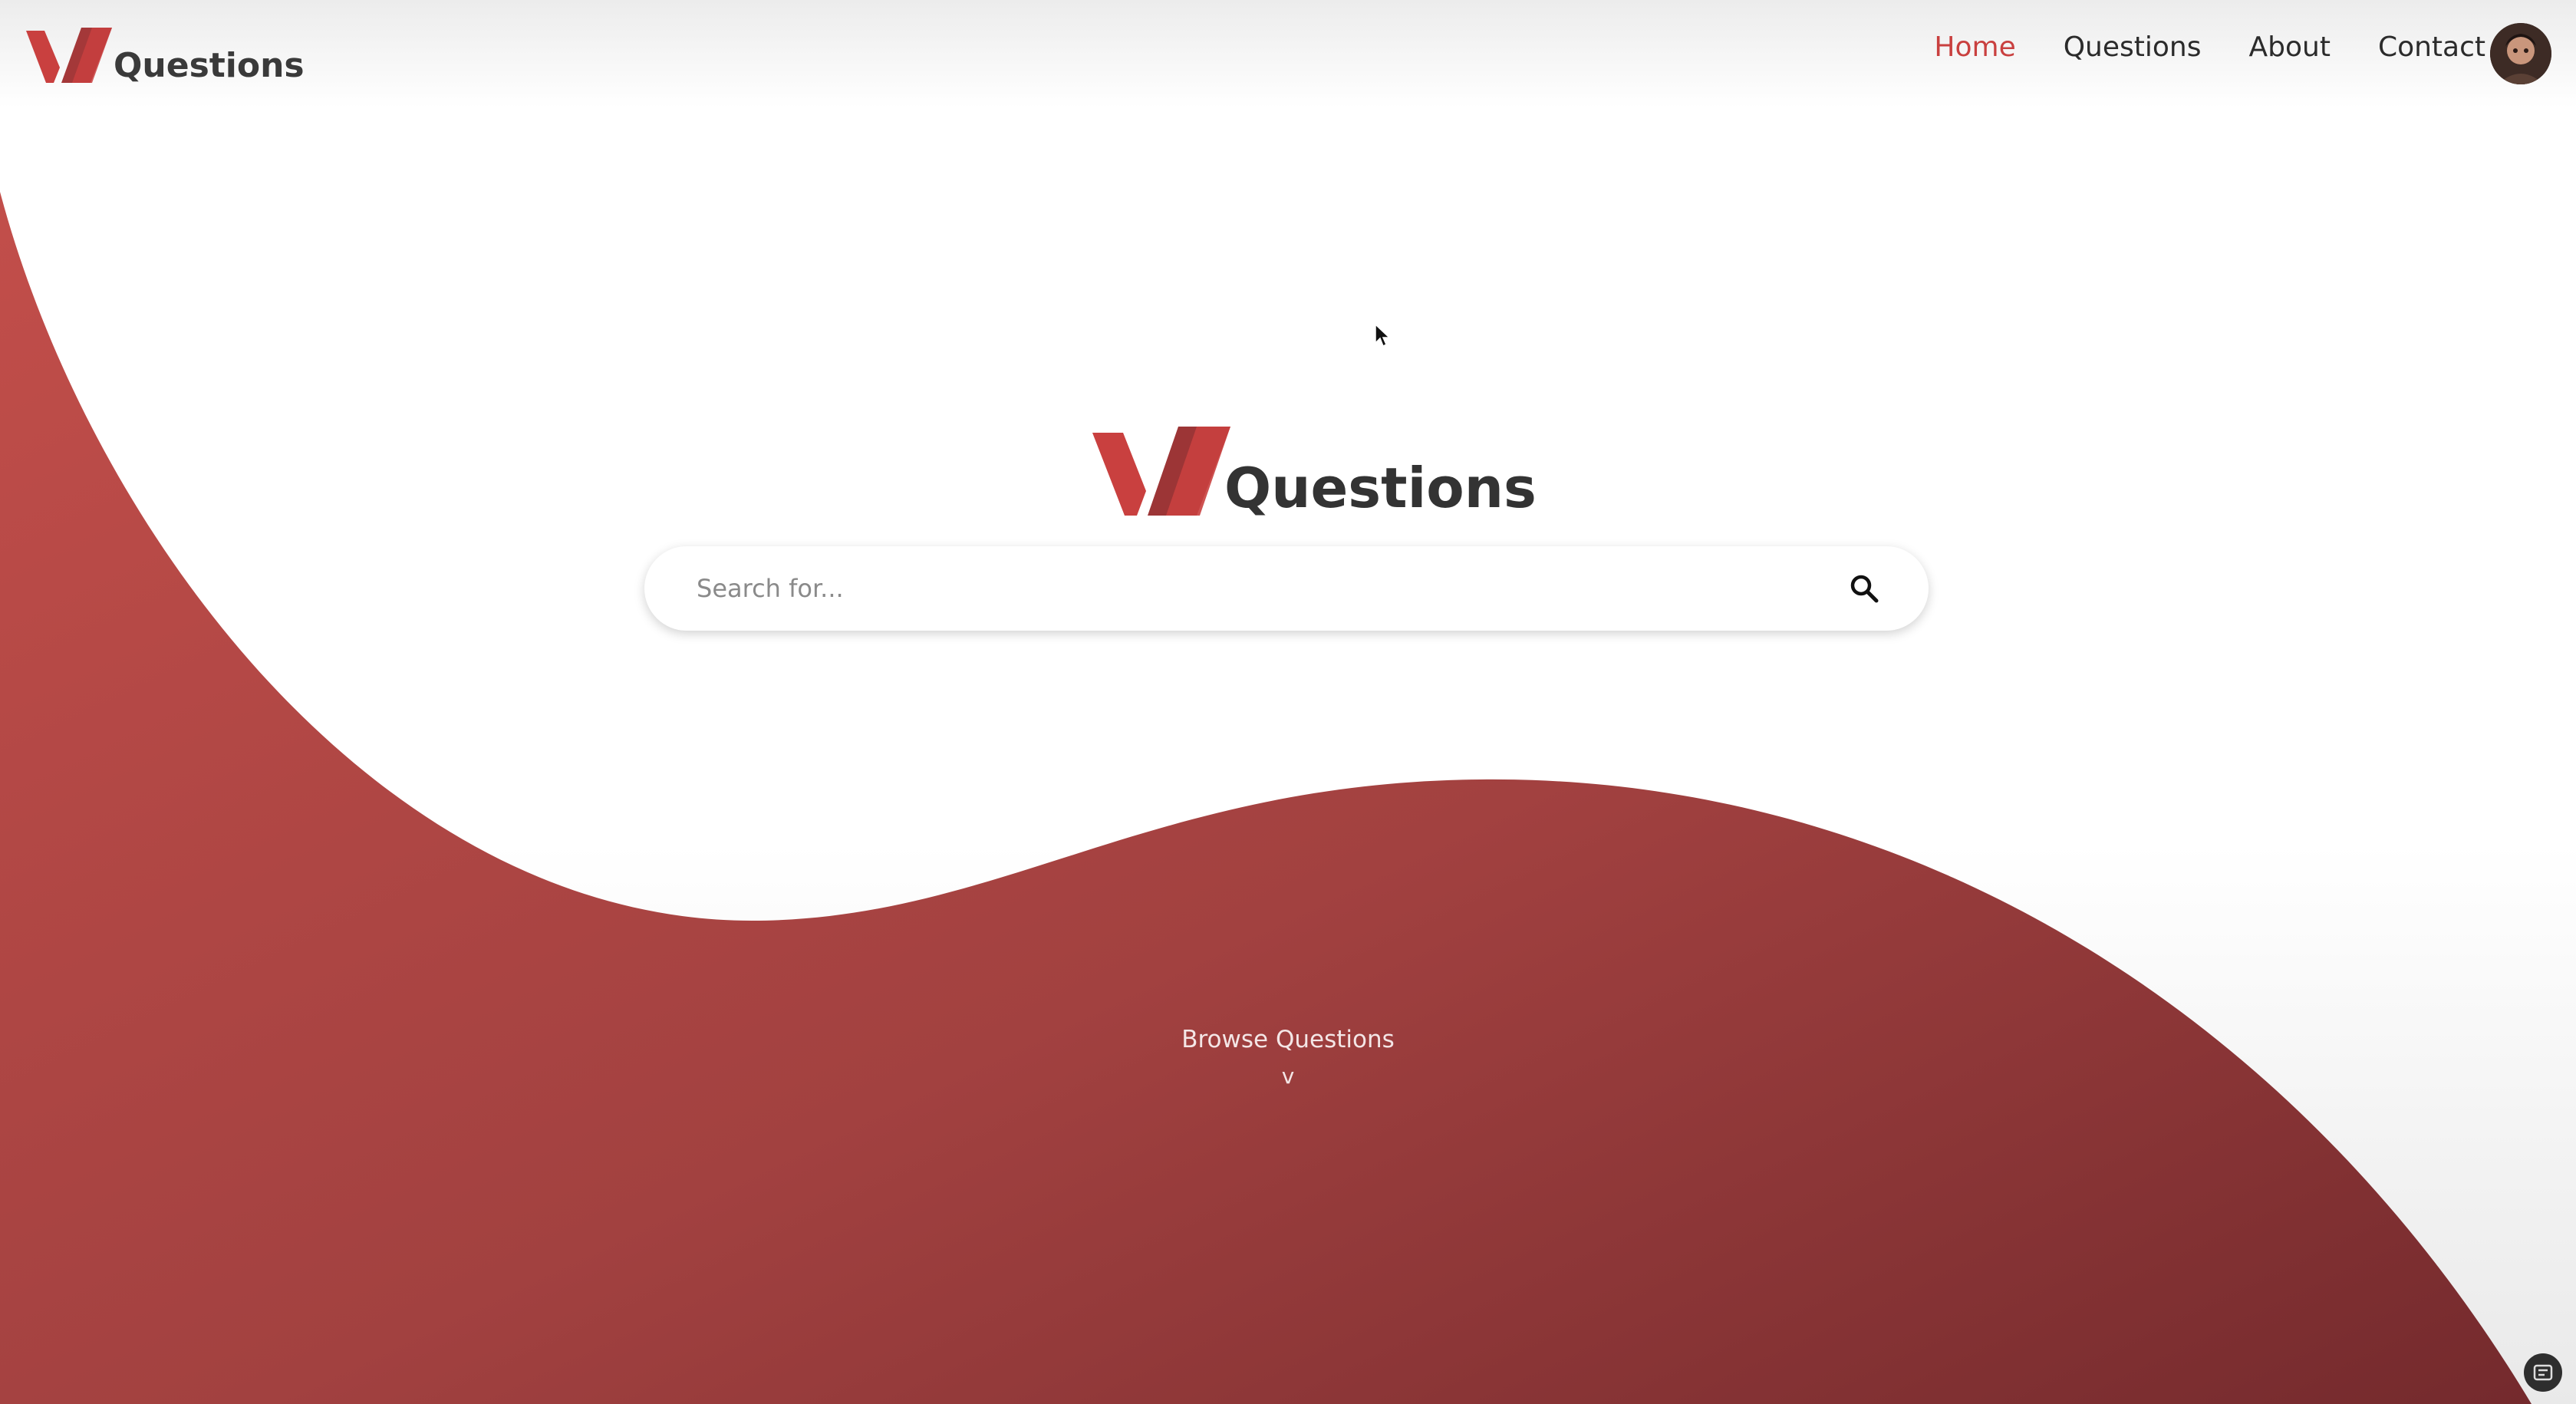 The width and height of the screenshot is (2576, 1404). I want to click on search-input, so click(1270, 588).